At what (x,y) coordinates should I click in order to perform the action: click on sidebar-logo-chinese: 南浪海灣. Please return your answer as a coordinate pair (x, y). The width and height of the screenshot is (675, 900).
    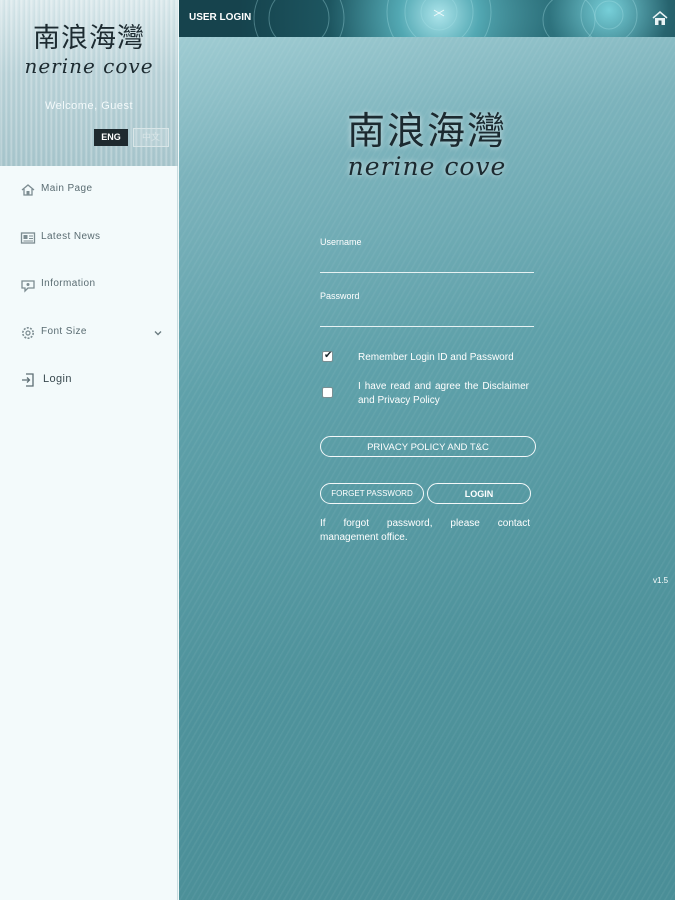
    Looking at the image, I should click on (89, 38).